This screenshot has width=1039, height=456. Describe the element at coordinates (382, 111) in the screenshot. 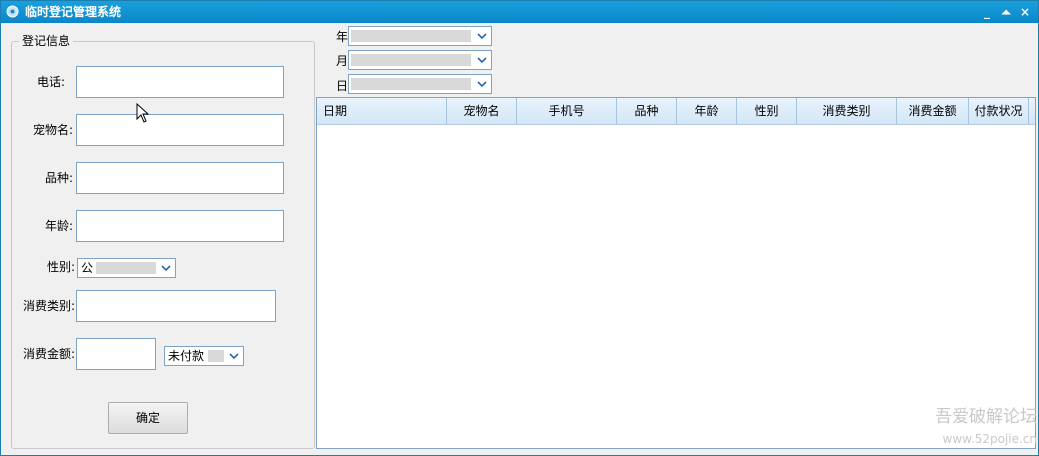

I see `column-date: 日期` at that location.